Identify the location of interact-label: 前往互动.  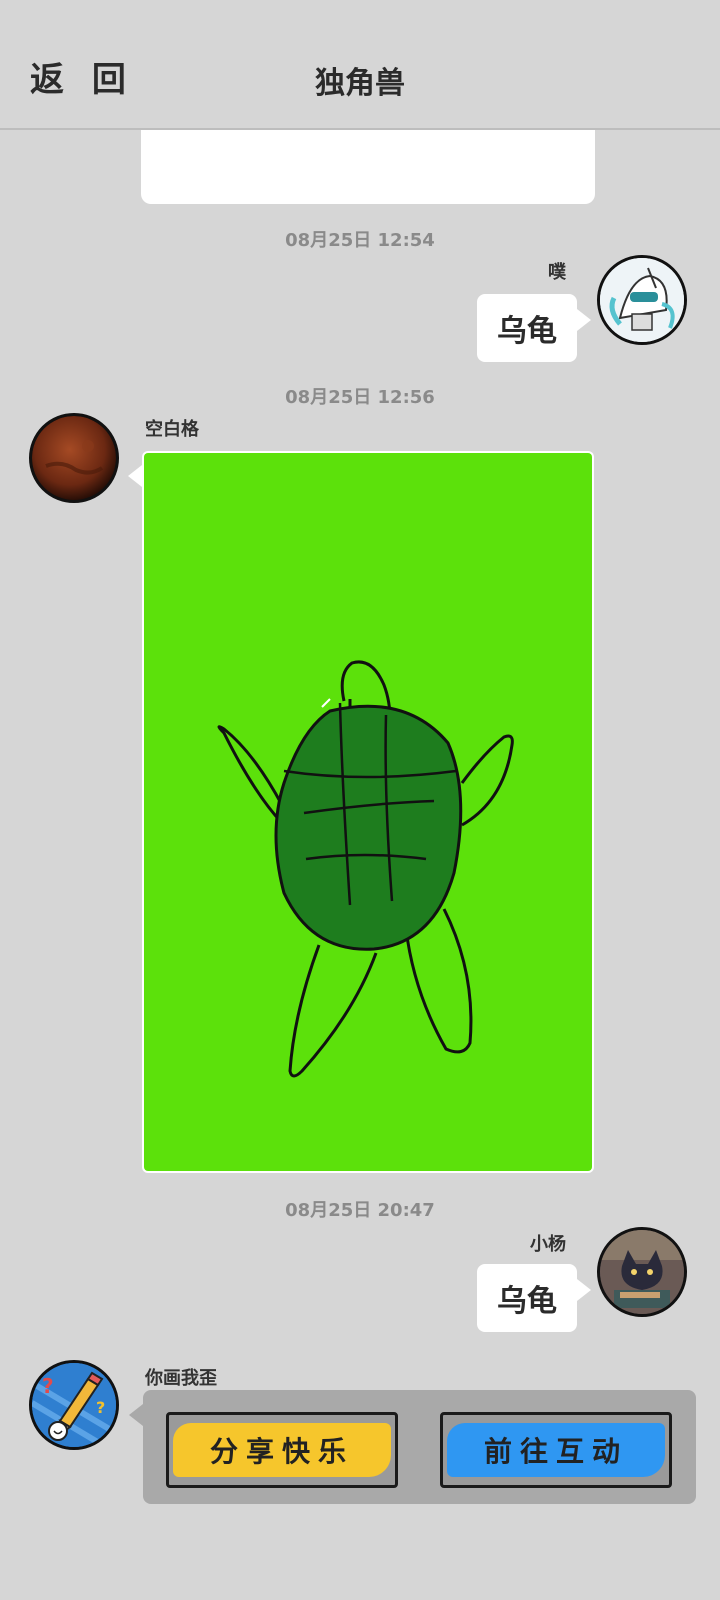
(555, 1451).